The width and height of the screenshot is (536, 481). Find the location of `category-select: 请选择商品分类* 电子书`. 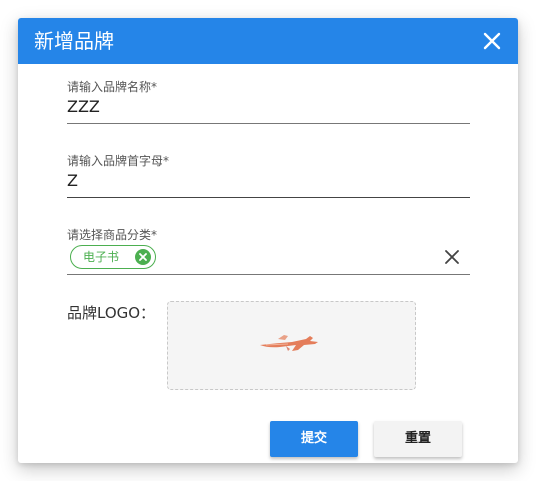

category-select: 请选择商品分类* 电子书 is located at coordinates (268, 252).